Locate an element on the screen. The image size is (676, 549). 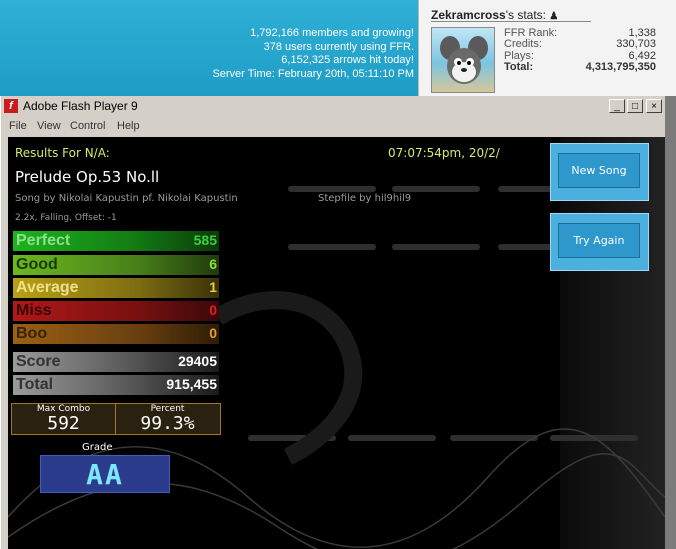
avatar-mouse-icon is located at coordinates (464, 60).